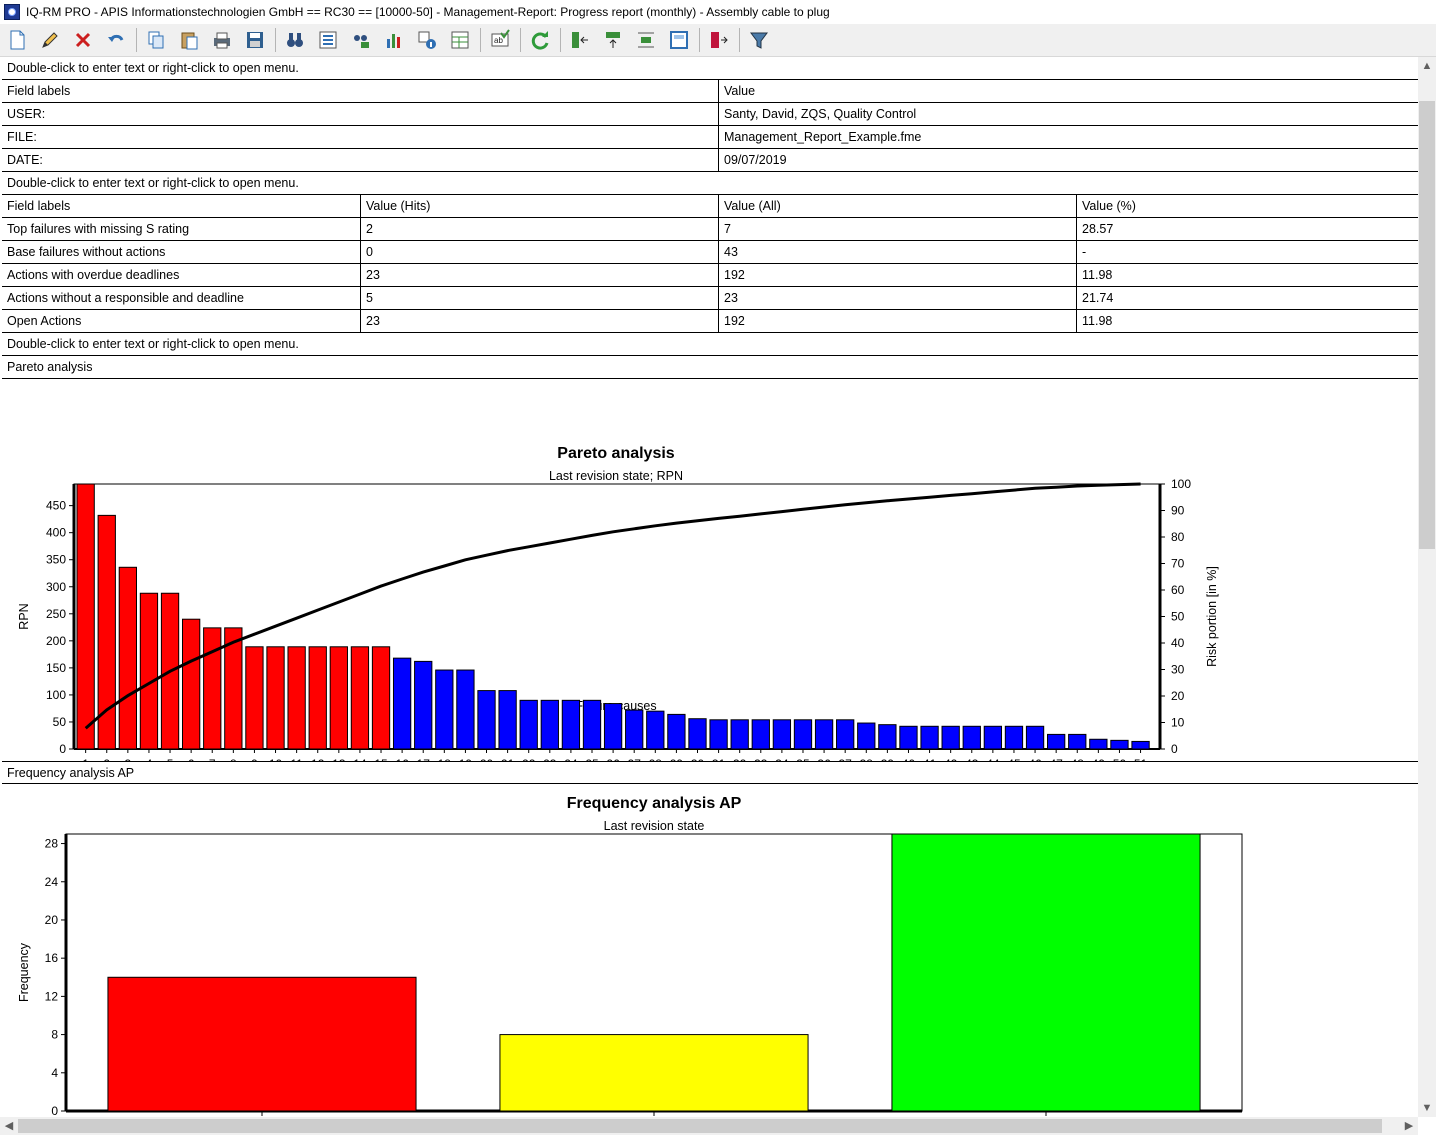 The height and width of the screenshot is (1144, 1436). I want to click on info-header-field-labels: Field labels, so click(39, 91).